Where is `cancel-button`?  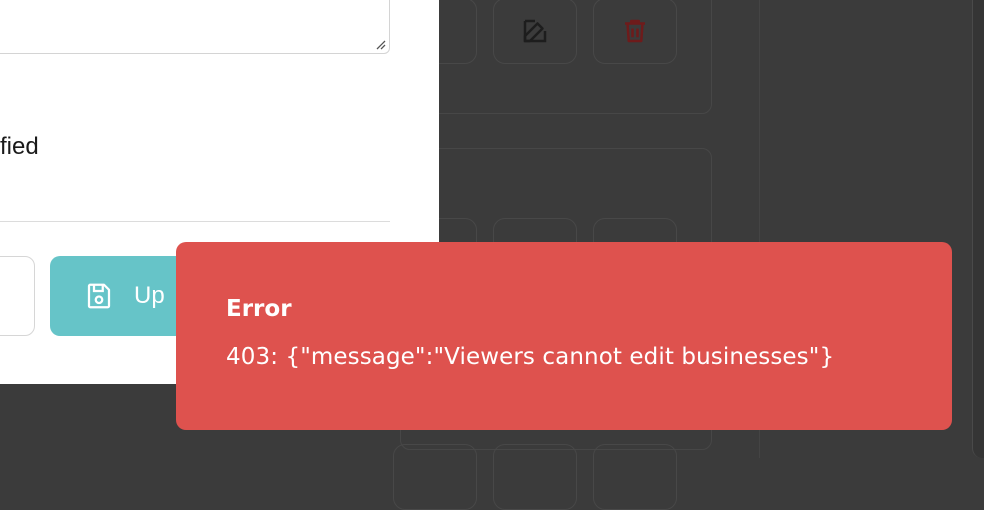 cancel-button is located at coordinates (17, 296).